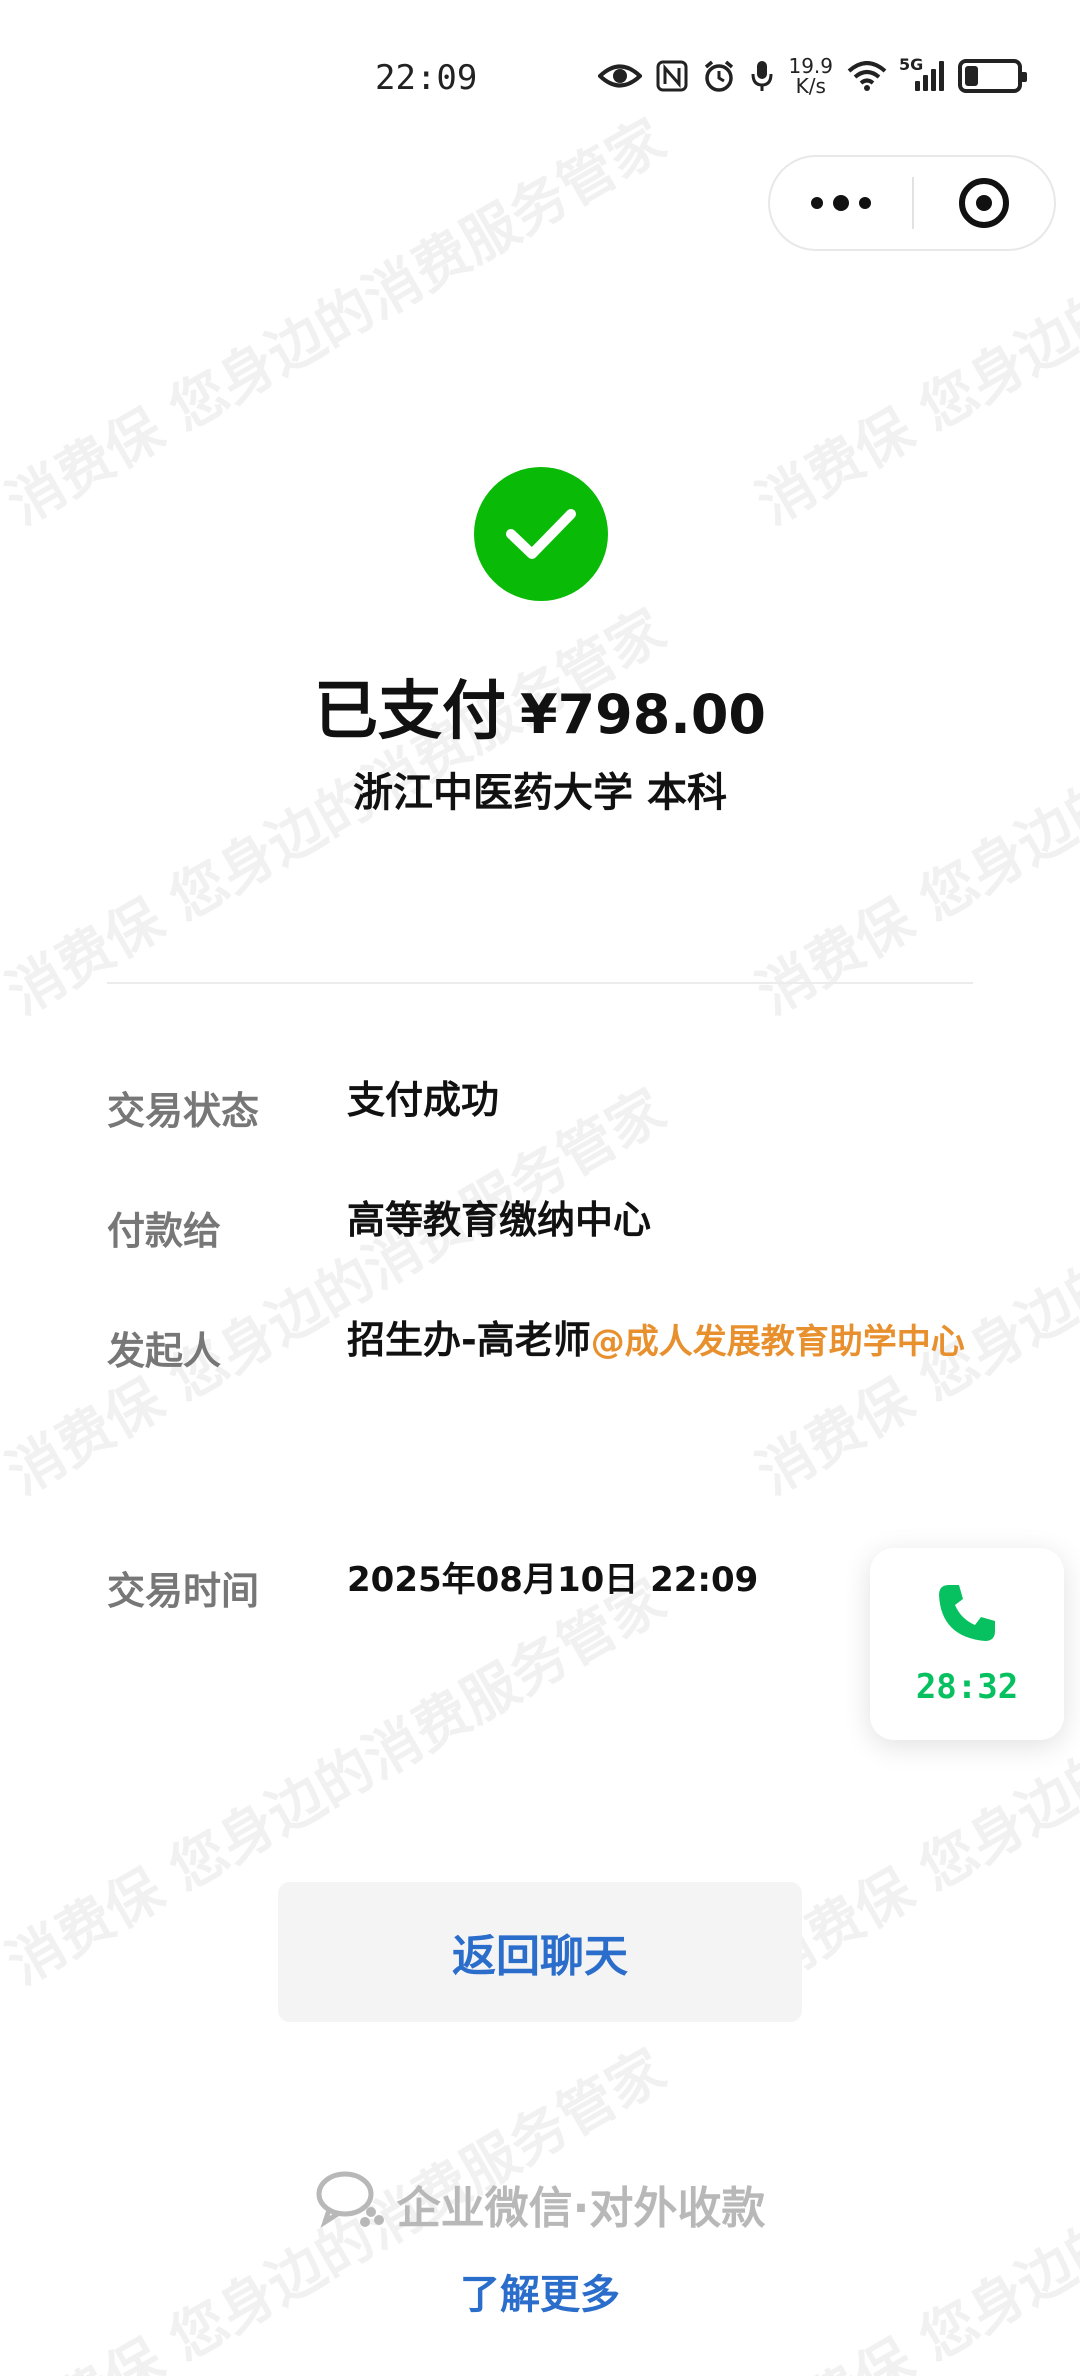 The height and width of the screenshot is (2376, 1080). I want to click on payment-product: 浙江中医药大学 本科, so click(540, 793).